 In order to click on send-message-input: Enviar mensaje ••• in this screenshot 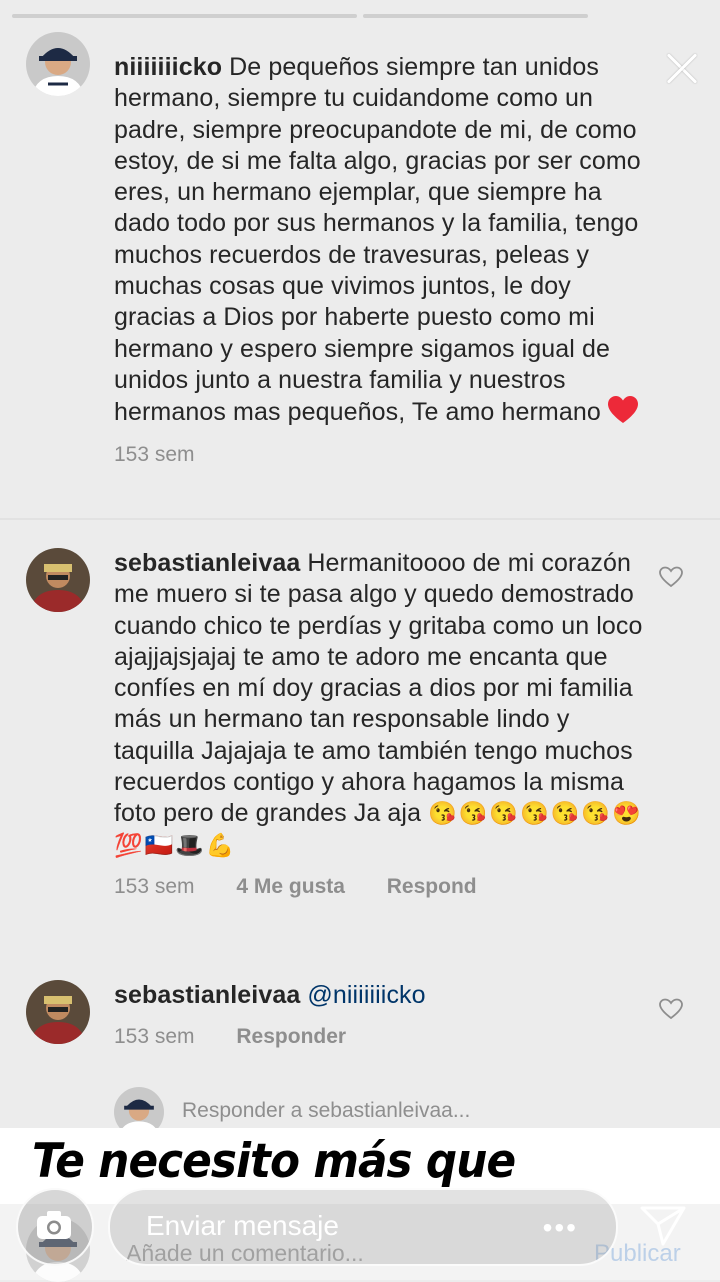, I will do `click(363, 1227)`.